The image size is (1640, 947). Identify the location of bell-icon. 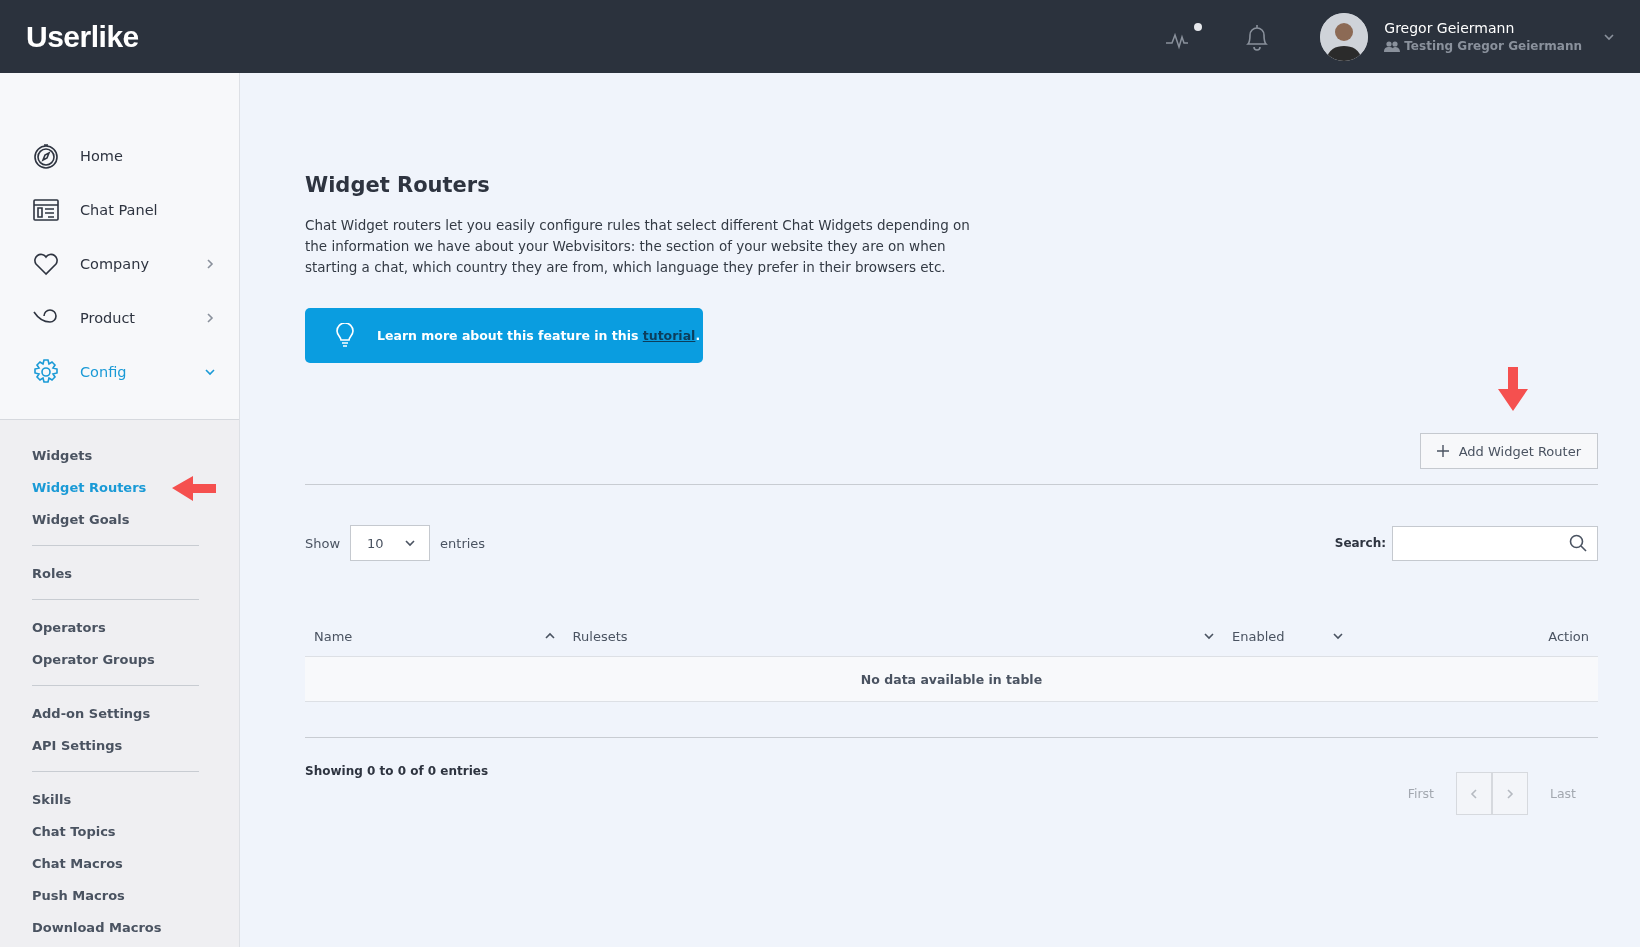
(1257, 36).